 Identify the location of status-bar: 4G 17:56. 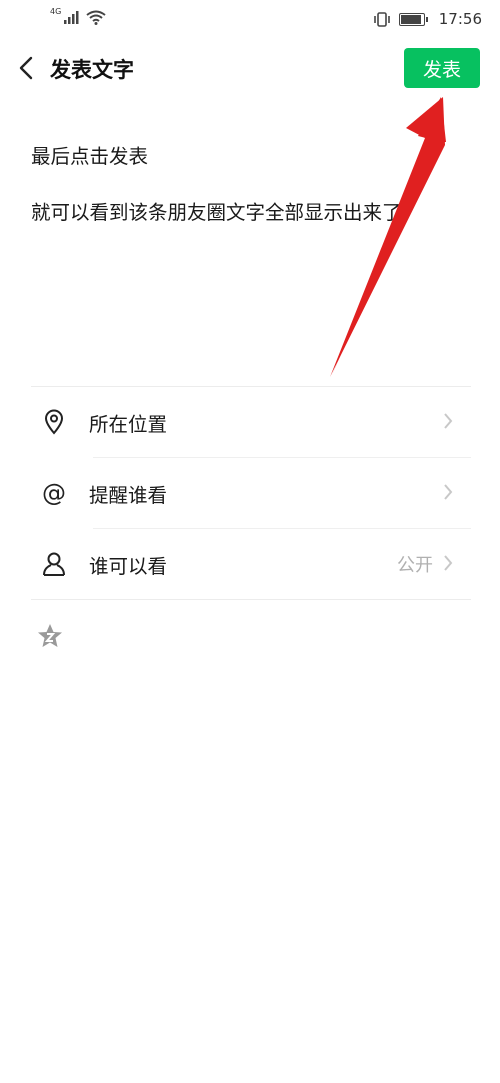
(250, 19).